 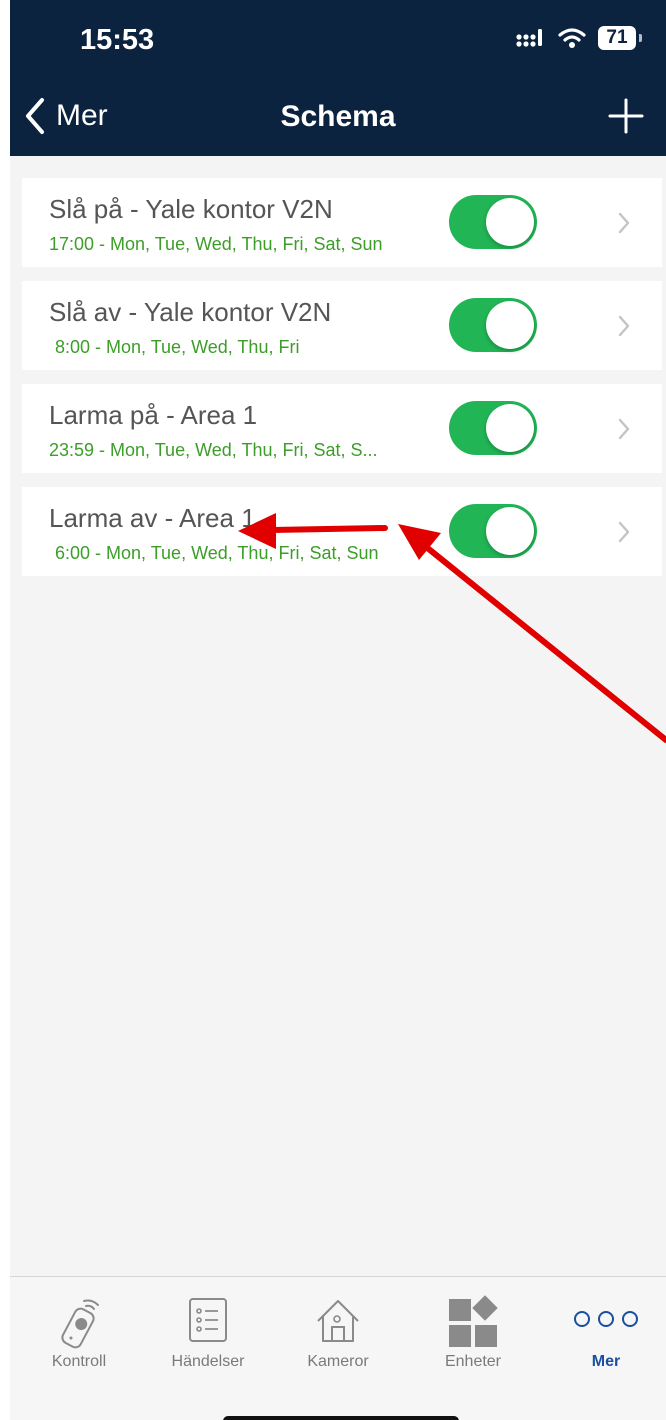 I want to click on tab-kameror: Kameror, so click(x=338, y=1332).